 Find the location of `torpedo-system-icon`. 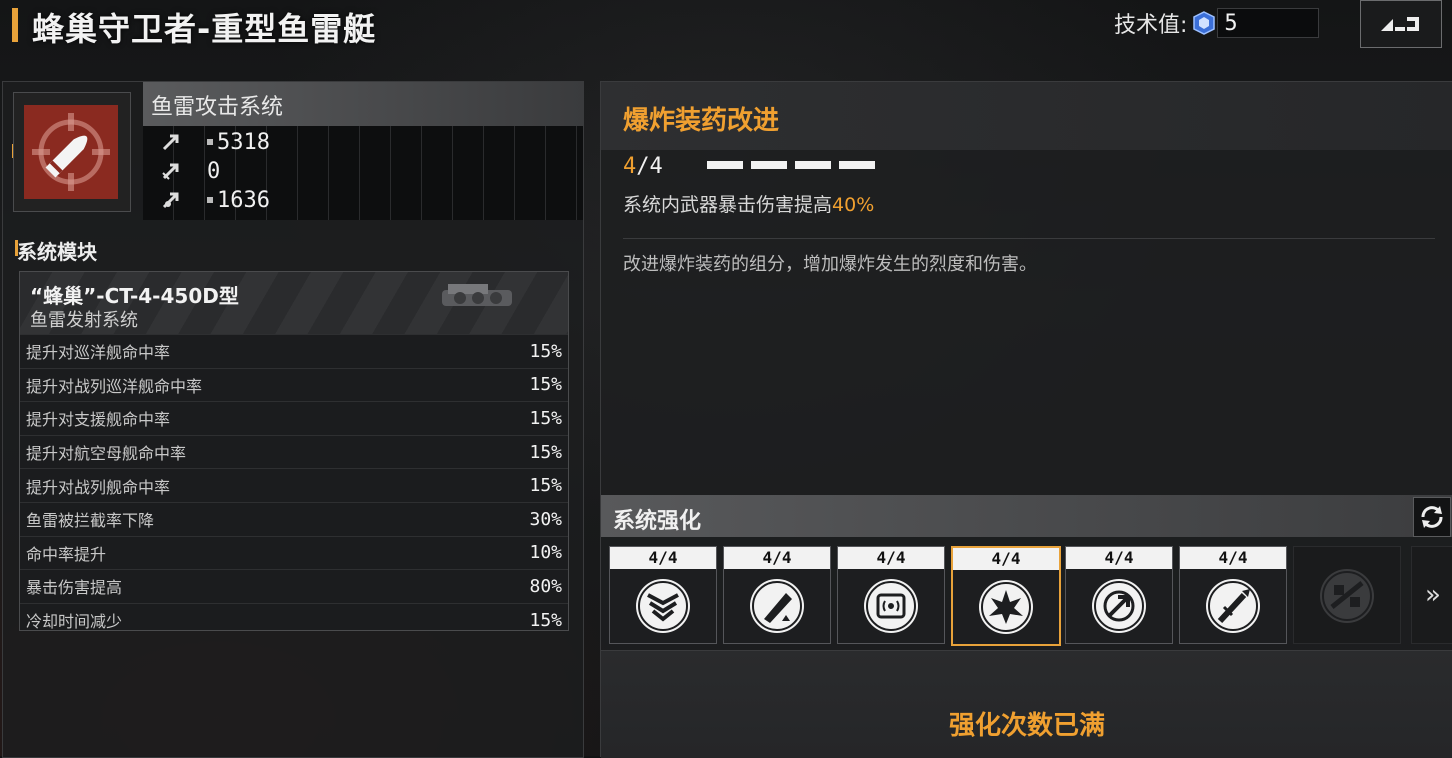

torpedo-system-icon is located at coordinates (71, 152).